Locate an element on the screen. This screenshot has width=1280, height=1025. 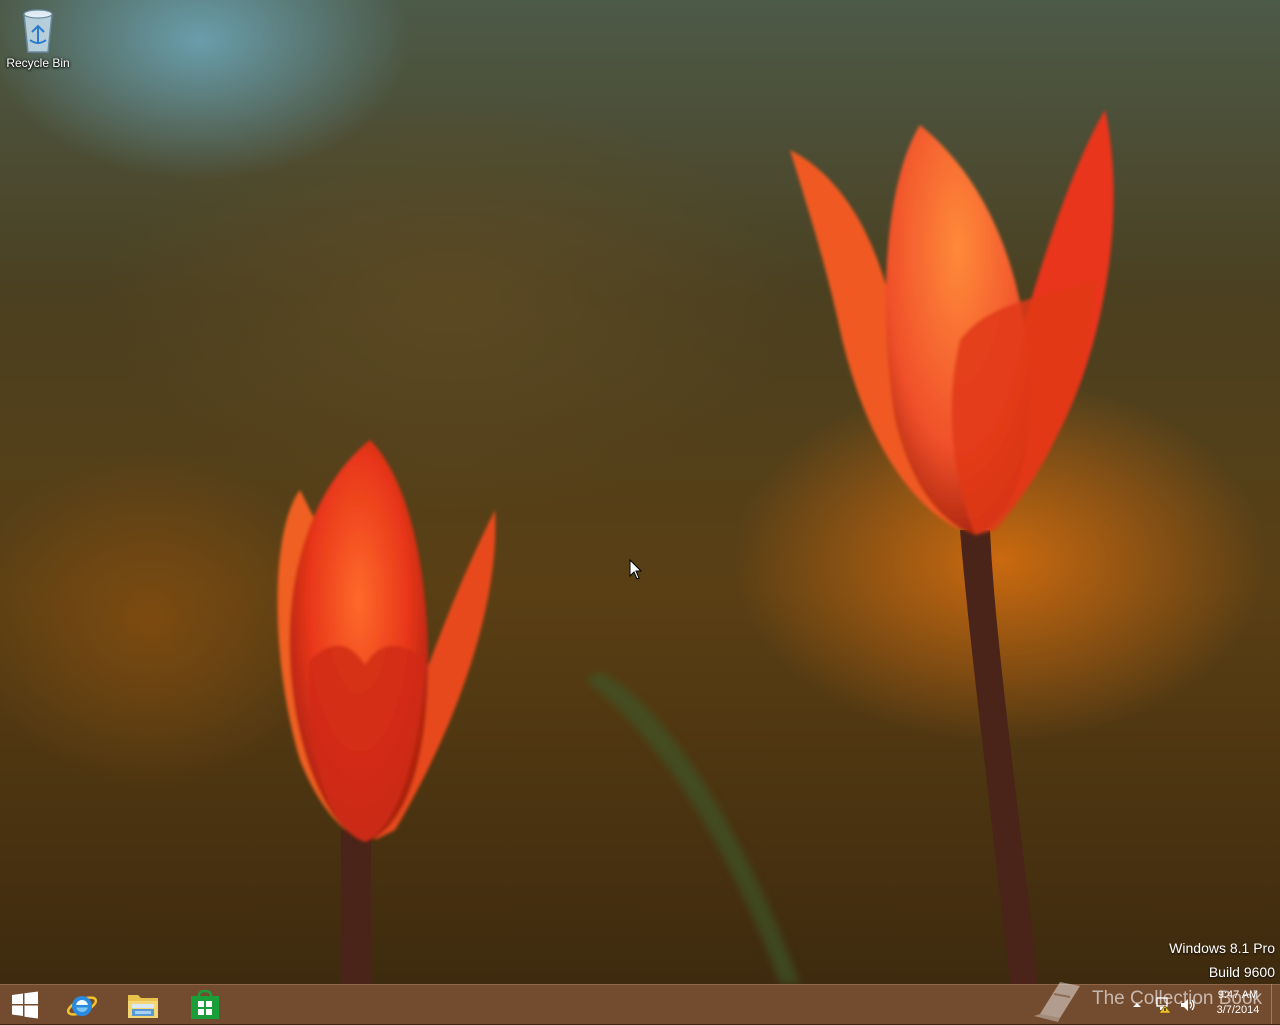
folder-icon is located at coordinates (143, 1006).